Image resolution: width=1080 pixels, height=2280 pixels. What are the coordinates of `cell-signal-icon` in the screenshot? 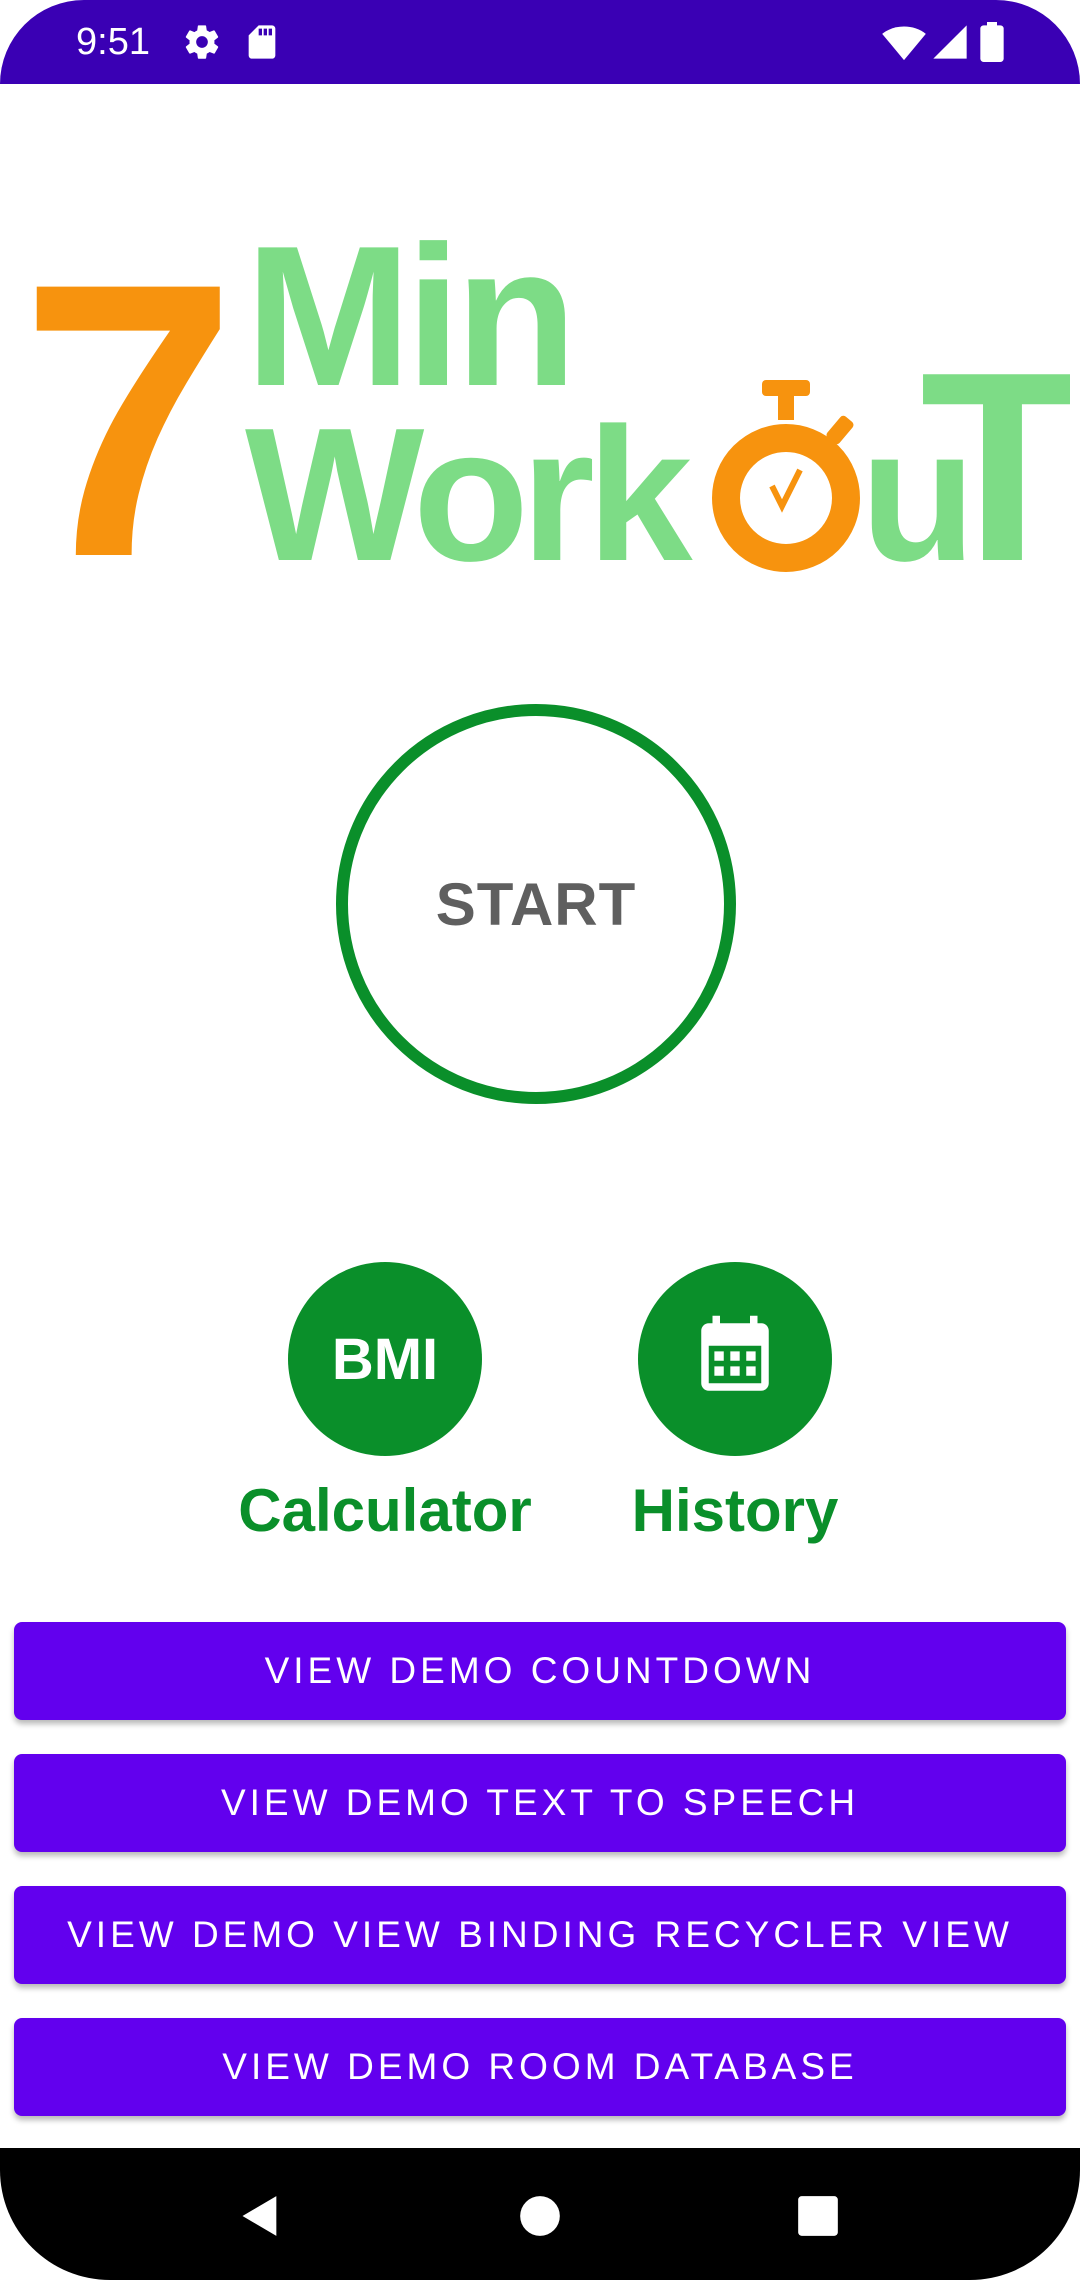 It's located at (950, 42).